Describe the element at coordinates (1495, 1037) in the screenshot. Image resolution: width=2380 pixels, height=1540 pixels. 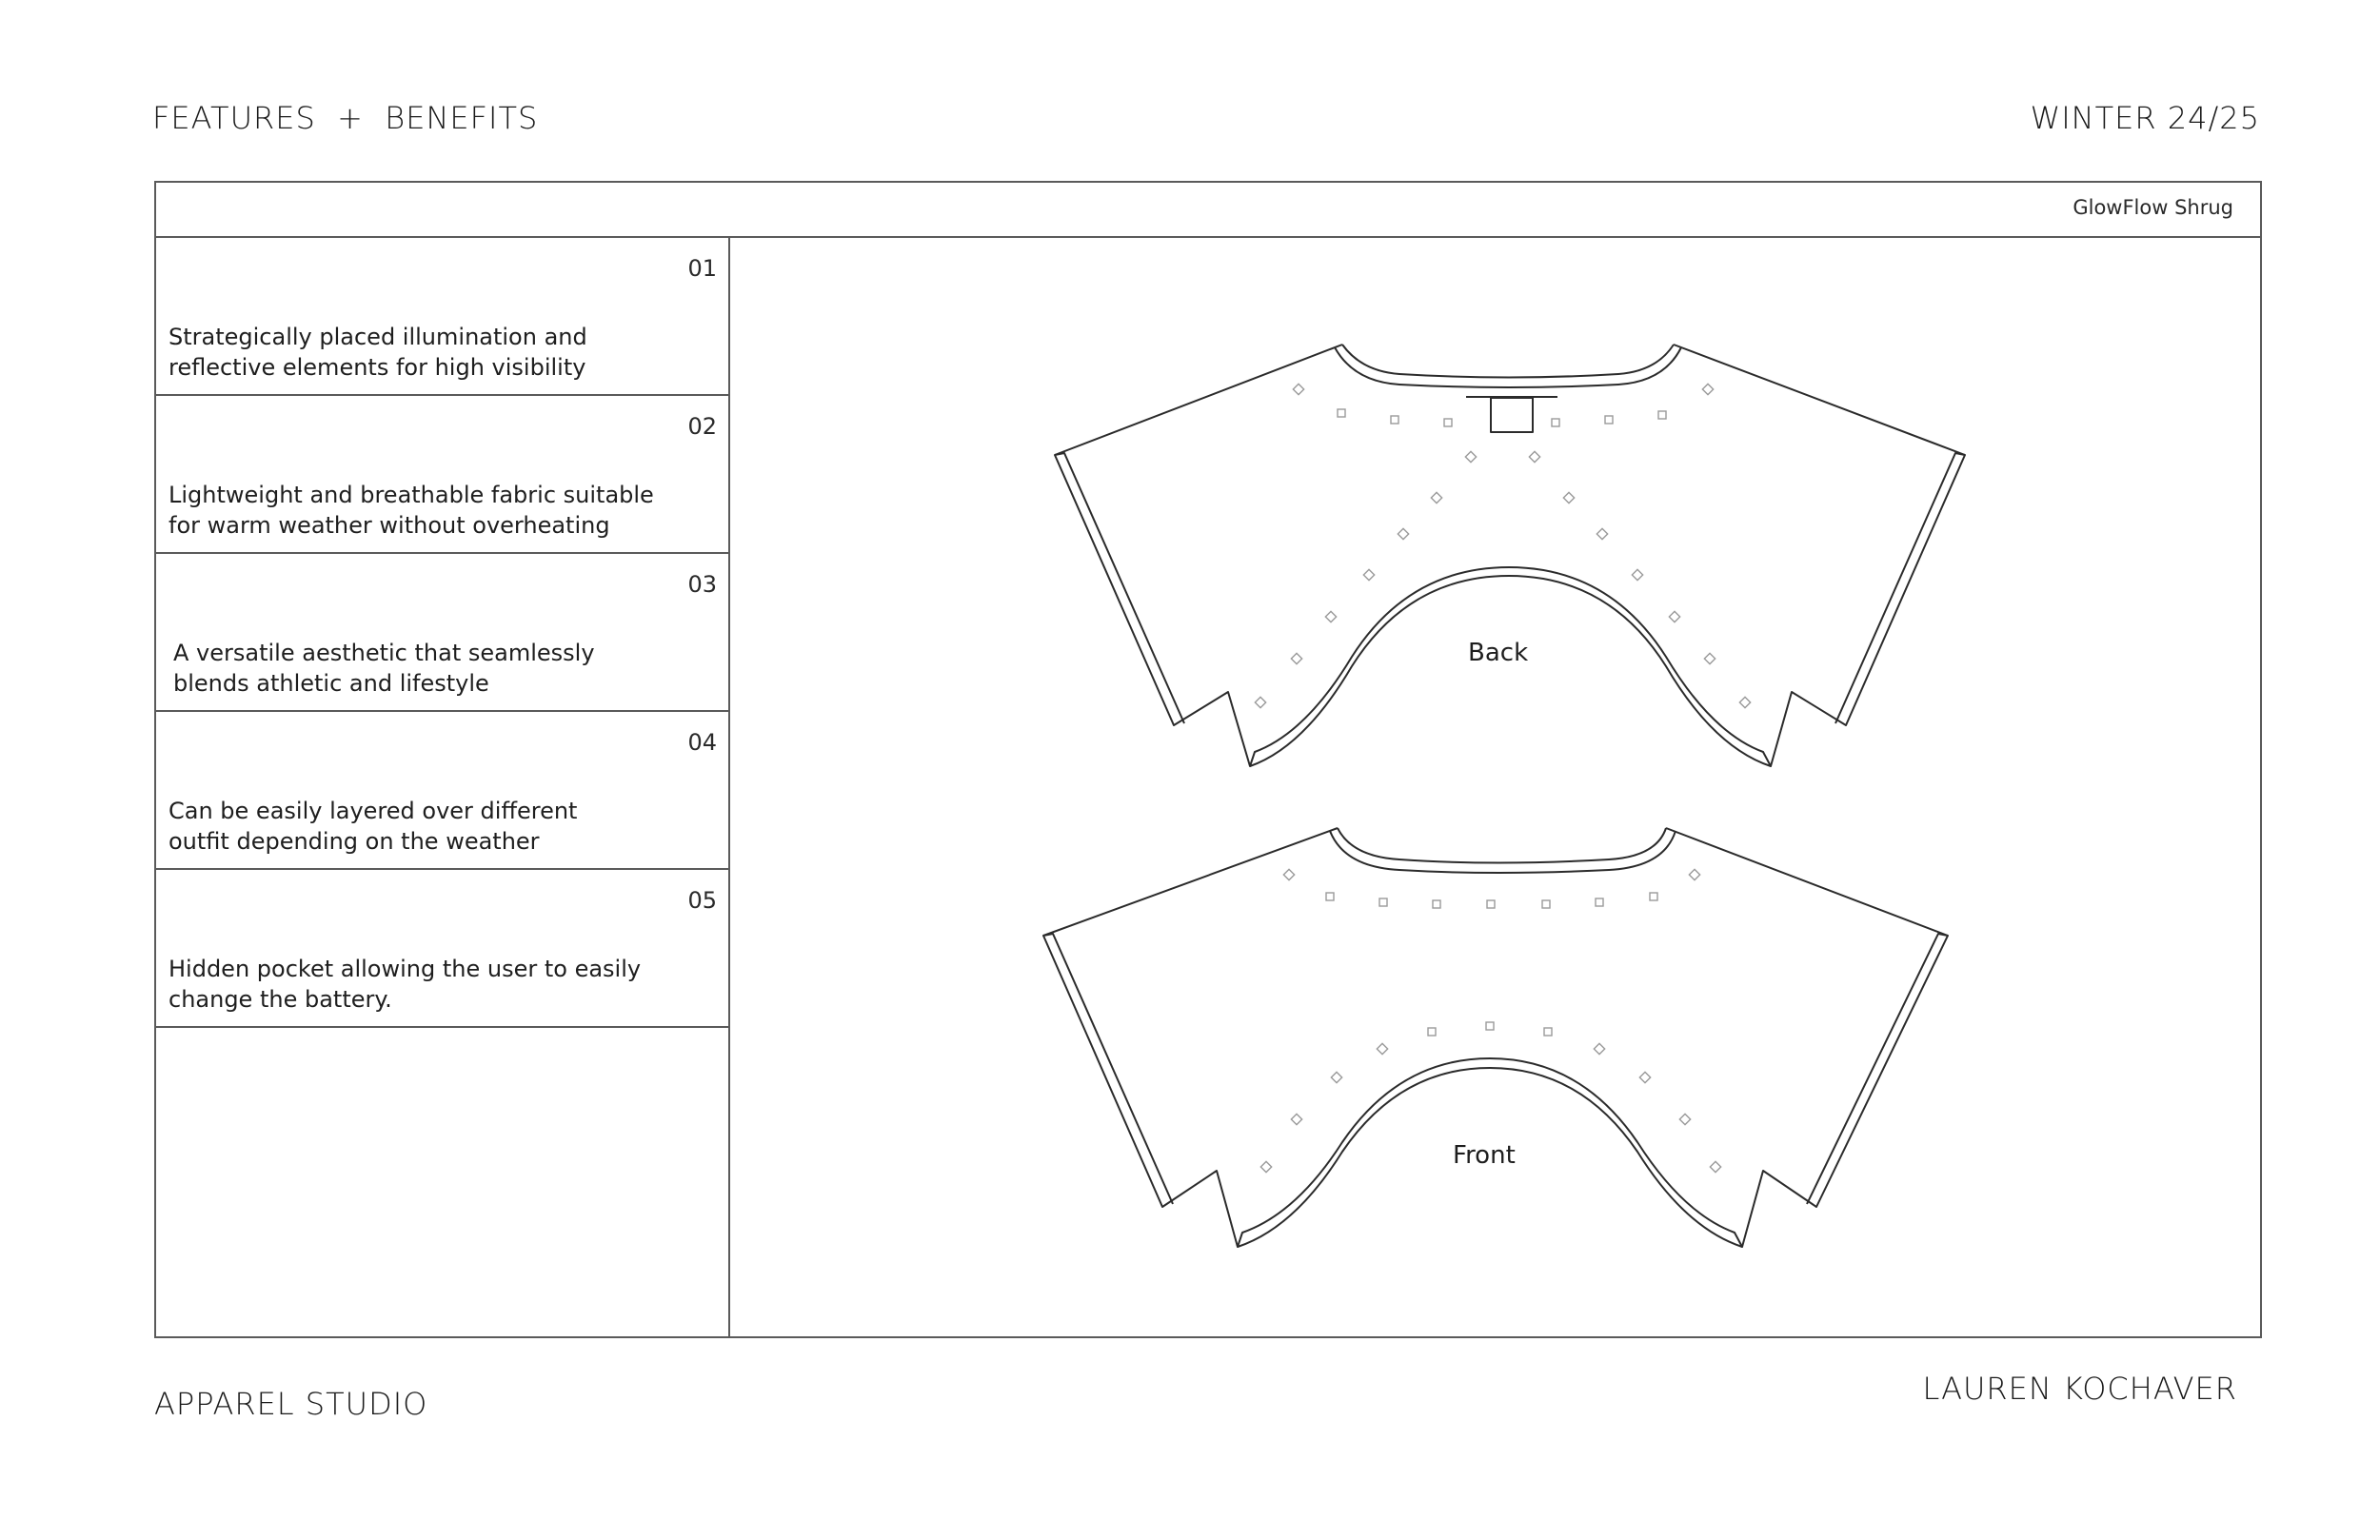
I see `front-view-drawing` at that location.